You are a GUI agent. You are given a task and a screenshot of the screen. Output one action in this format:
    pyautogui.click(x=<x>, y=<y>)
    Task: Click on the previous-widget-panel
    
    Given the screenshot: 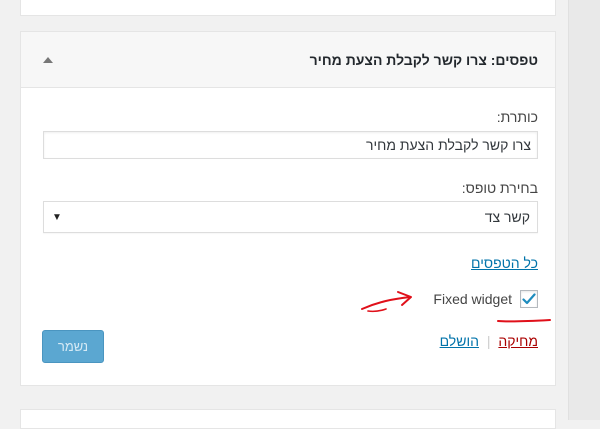 What is the action you would take?
    pyautogui.click(x=288, y=8)
    